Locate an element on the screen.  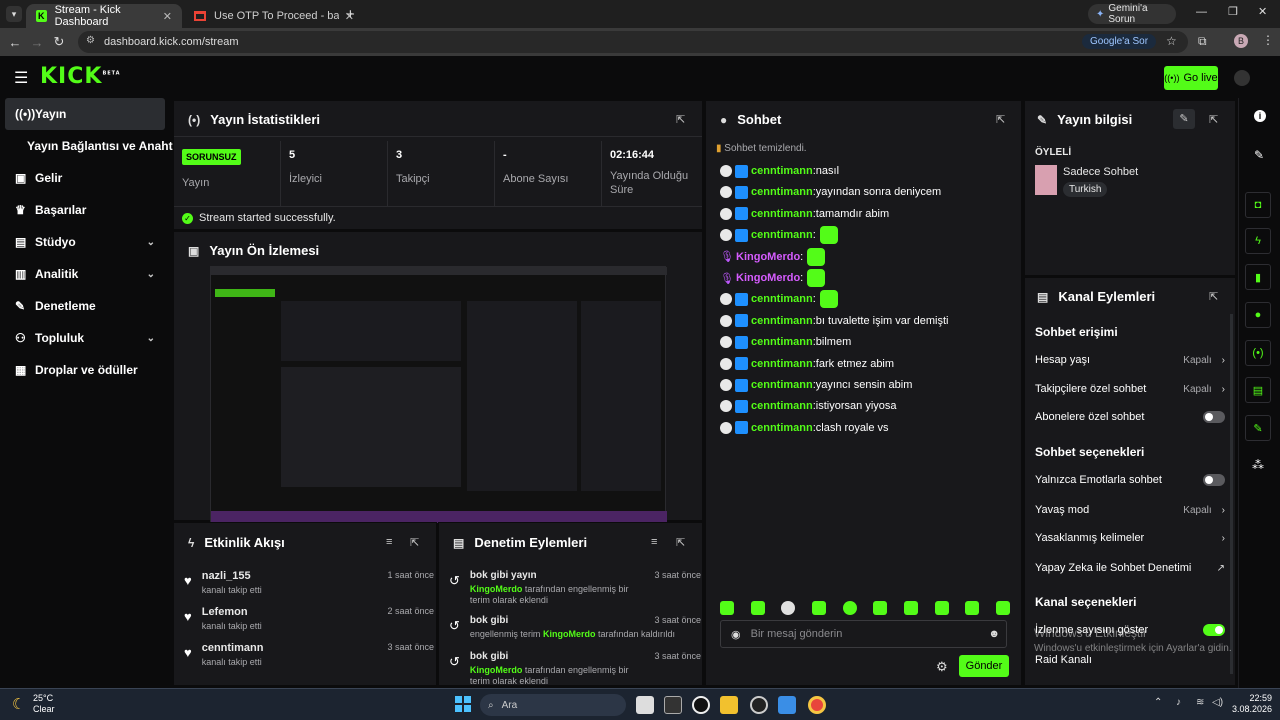
document-icon: ▮ is located at coordinates (1258, 277).